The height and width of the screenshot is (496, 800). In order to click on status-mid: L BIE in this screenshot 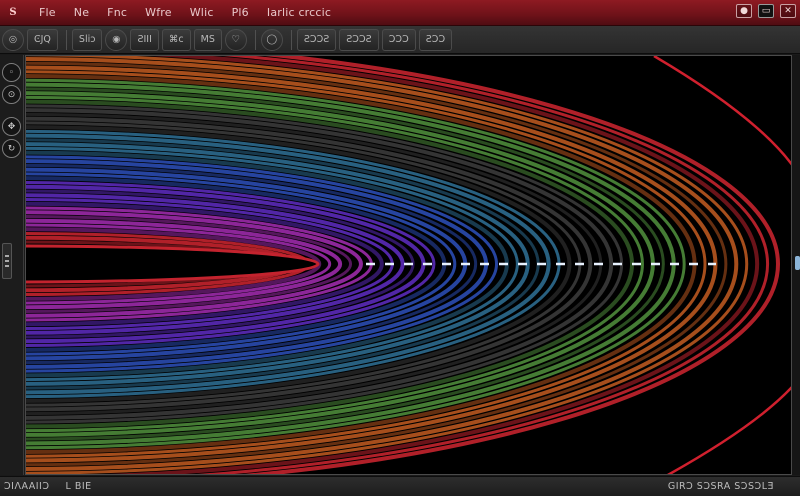, I will do `click(78, 486)`.